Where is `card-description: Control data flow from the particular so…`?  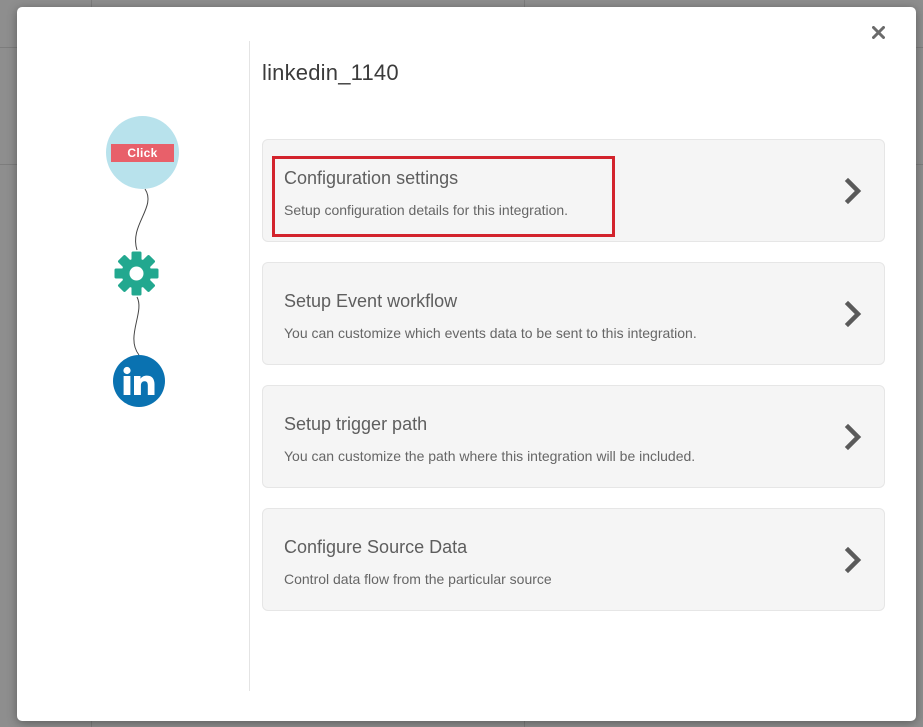
card-description: Control data flow from the particular so… is located at coordinates (418, 579).